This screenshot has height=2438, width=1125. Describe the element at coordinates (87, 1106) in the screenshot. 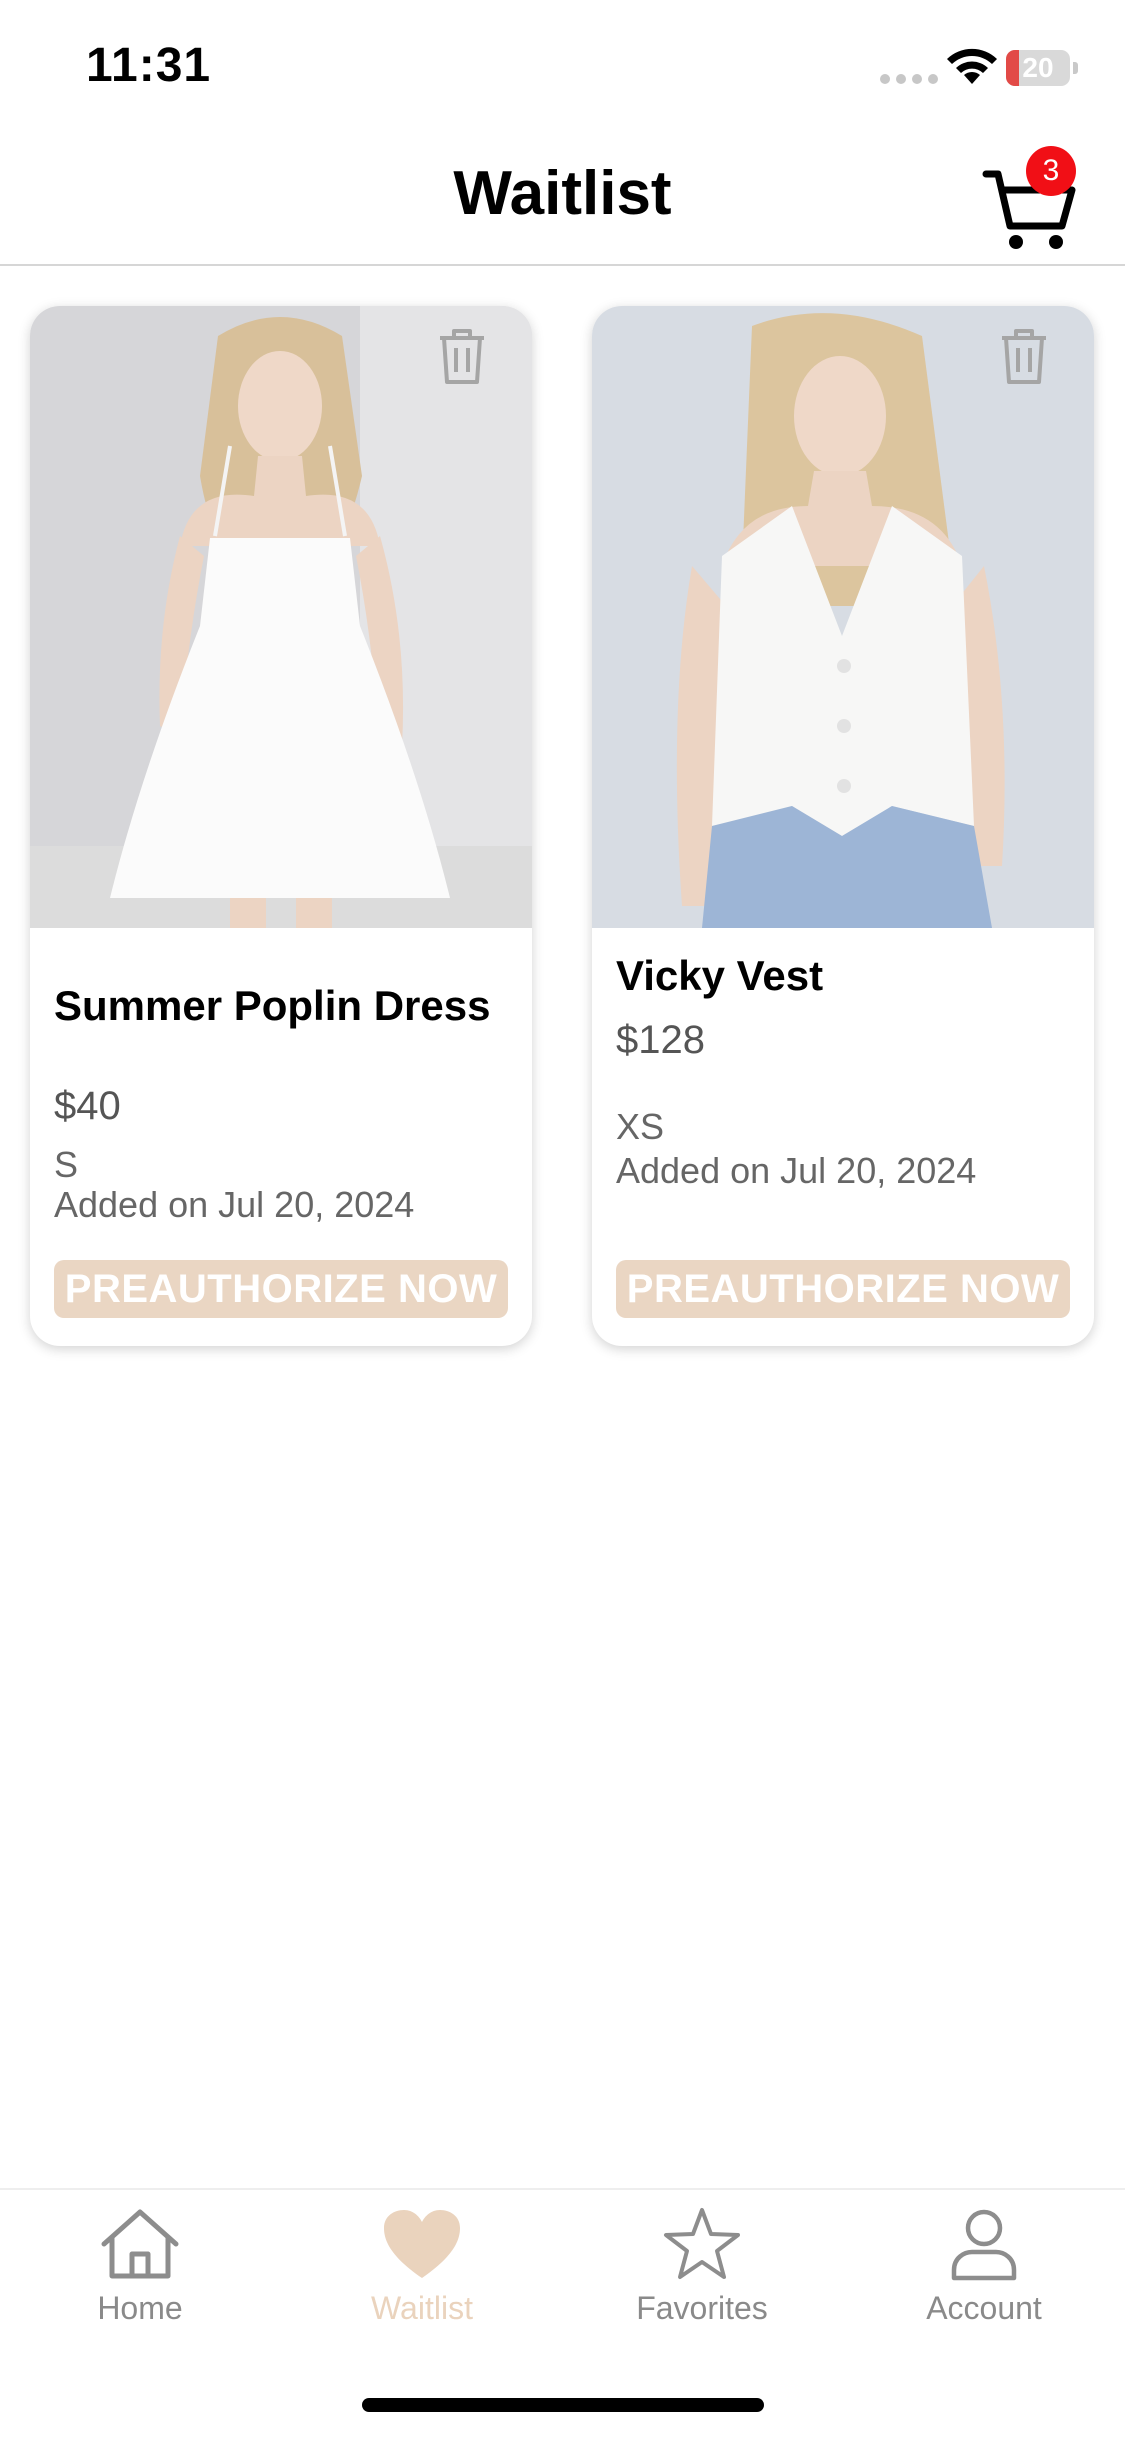

I see `product-price: $40` at that location.